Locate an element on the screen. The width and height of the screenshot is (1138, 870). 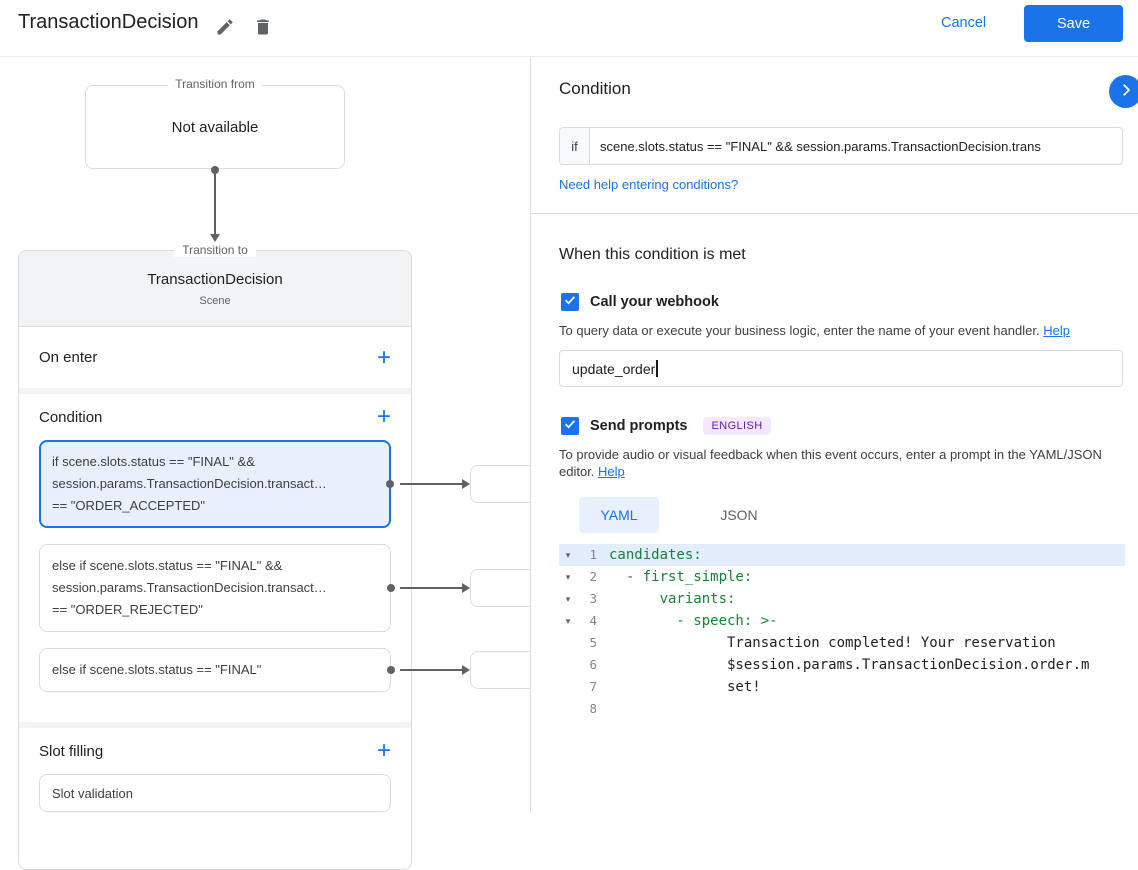
webhook-label: Call your webhook is located at coordinates (654, 302).